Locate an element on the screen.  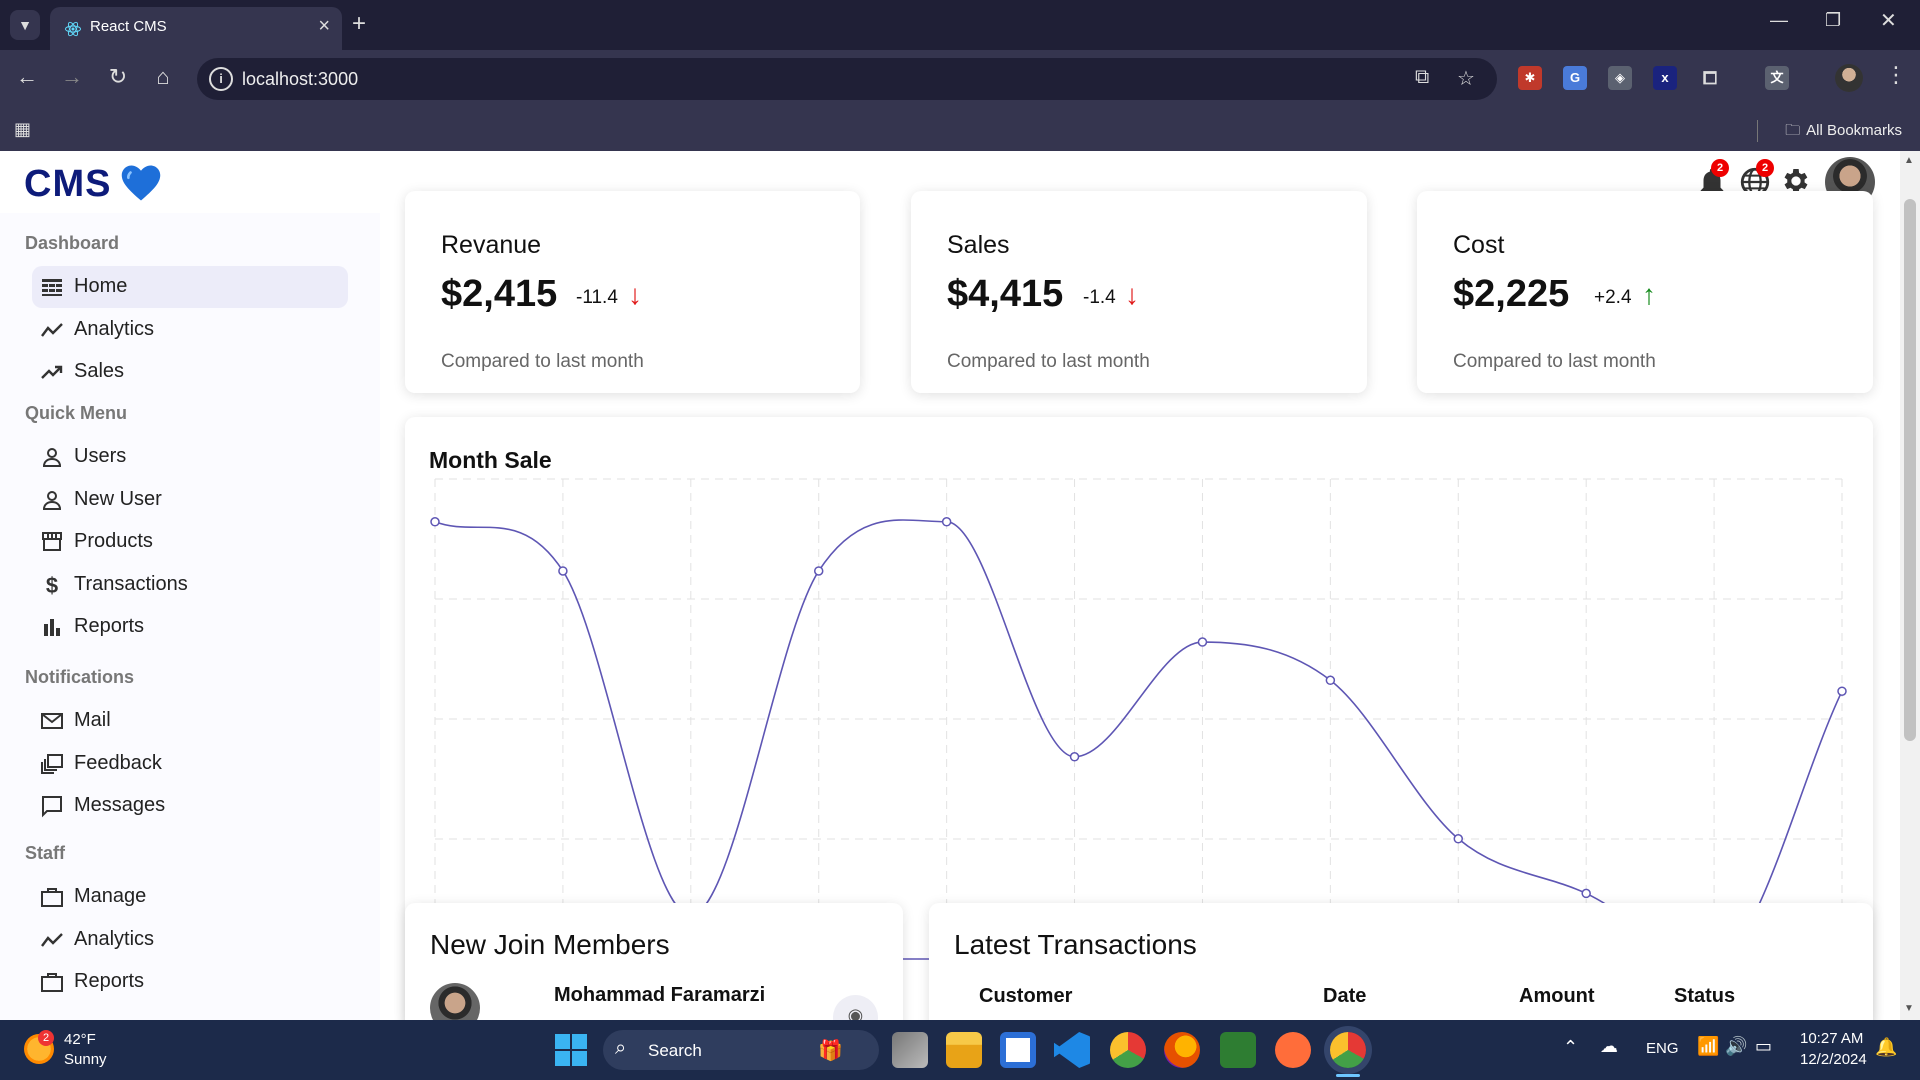
windows-start-icon is located at coordinates (571, 1050).